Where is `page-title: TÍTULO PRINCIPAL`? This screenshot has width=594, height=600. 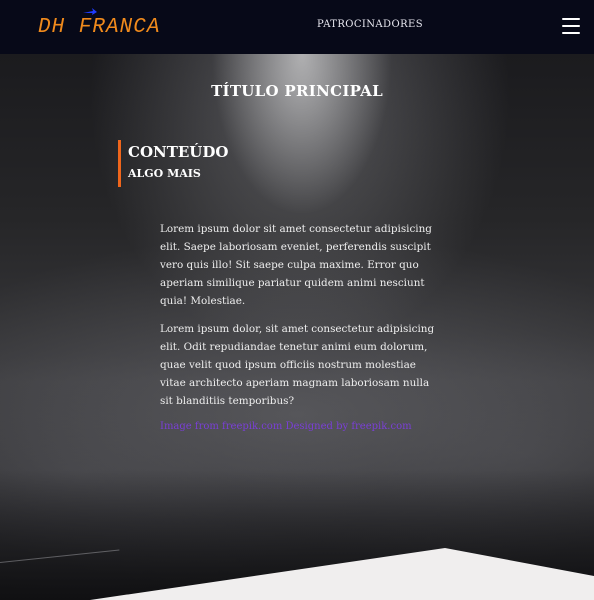 page-title: TÍTULO PRINCIPAL is located at coordinates (297, 91).